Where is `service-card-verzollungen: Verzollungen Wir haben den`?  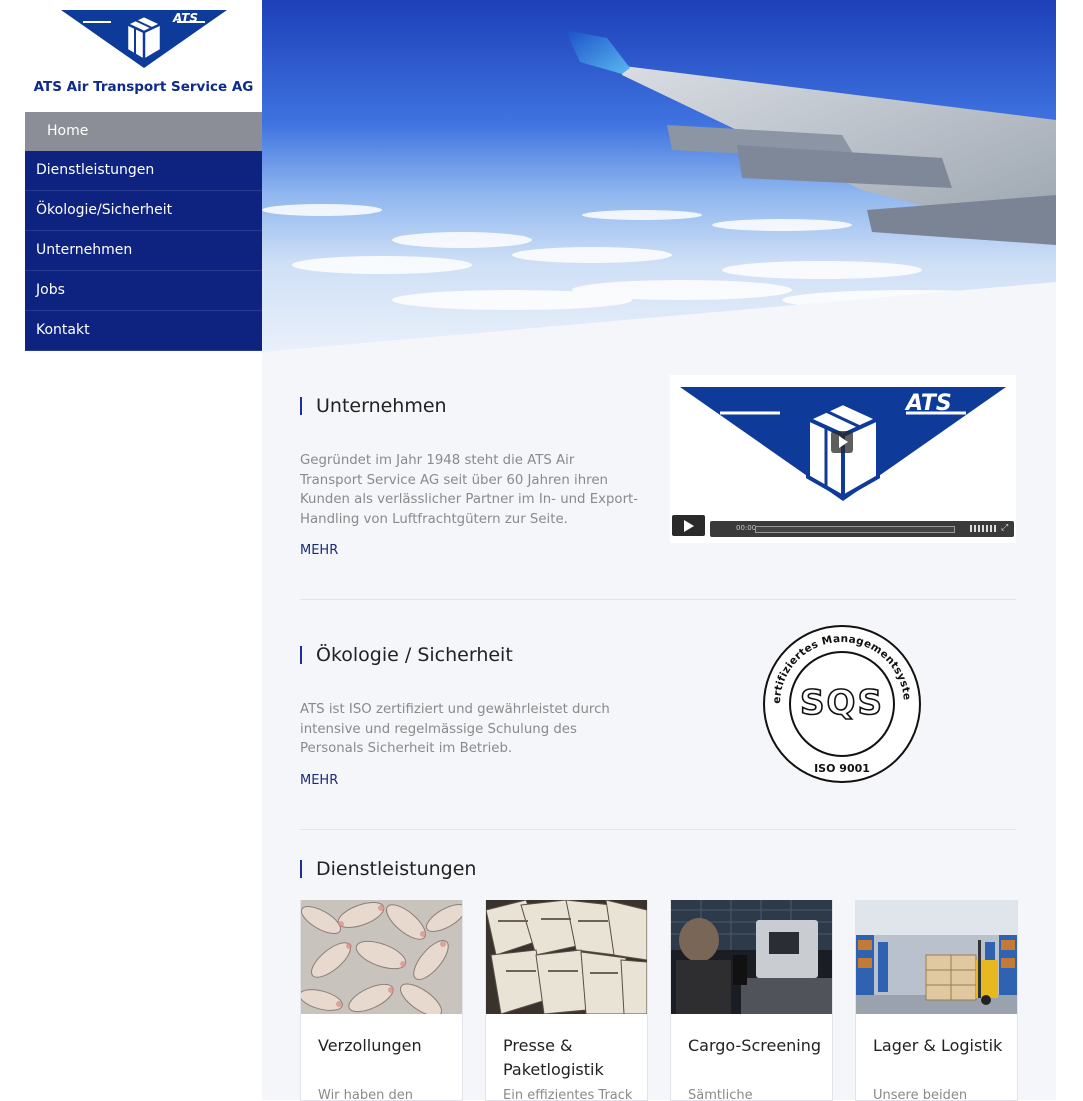 service-card-verzollungen: Verzollungen Wir haben den is located at coordinates (381, 1000).